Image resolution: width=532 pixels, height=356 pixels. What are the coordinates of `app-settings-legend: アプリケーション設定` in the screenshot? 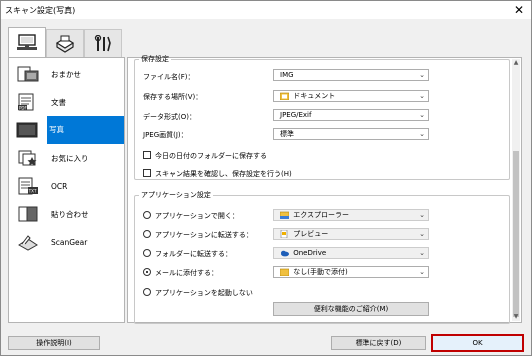 It's located at (176, 195).